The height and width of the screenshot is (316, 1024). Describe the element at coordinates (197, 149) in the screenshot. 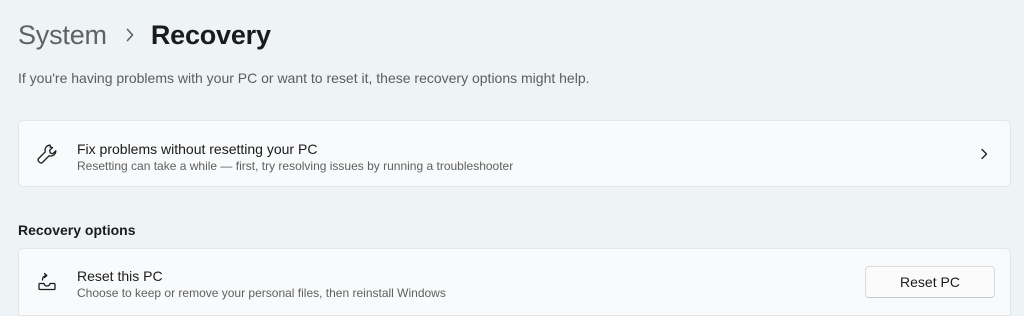

I see `fix-problems-title: Fix problems without resetting your PC` at that location.